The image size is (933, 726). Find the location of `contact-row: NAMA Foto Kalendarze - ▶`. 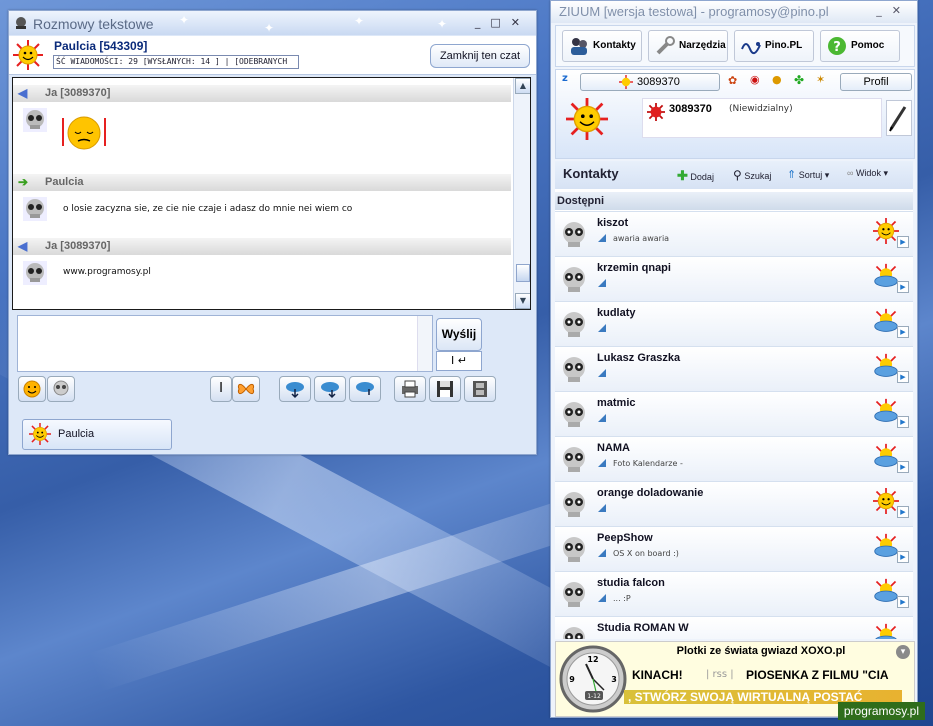

contact-row: NAMA Foto Kalendarze - ▶ is located at coordinates (734, 458).